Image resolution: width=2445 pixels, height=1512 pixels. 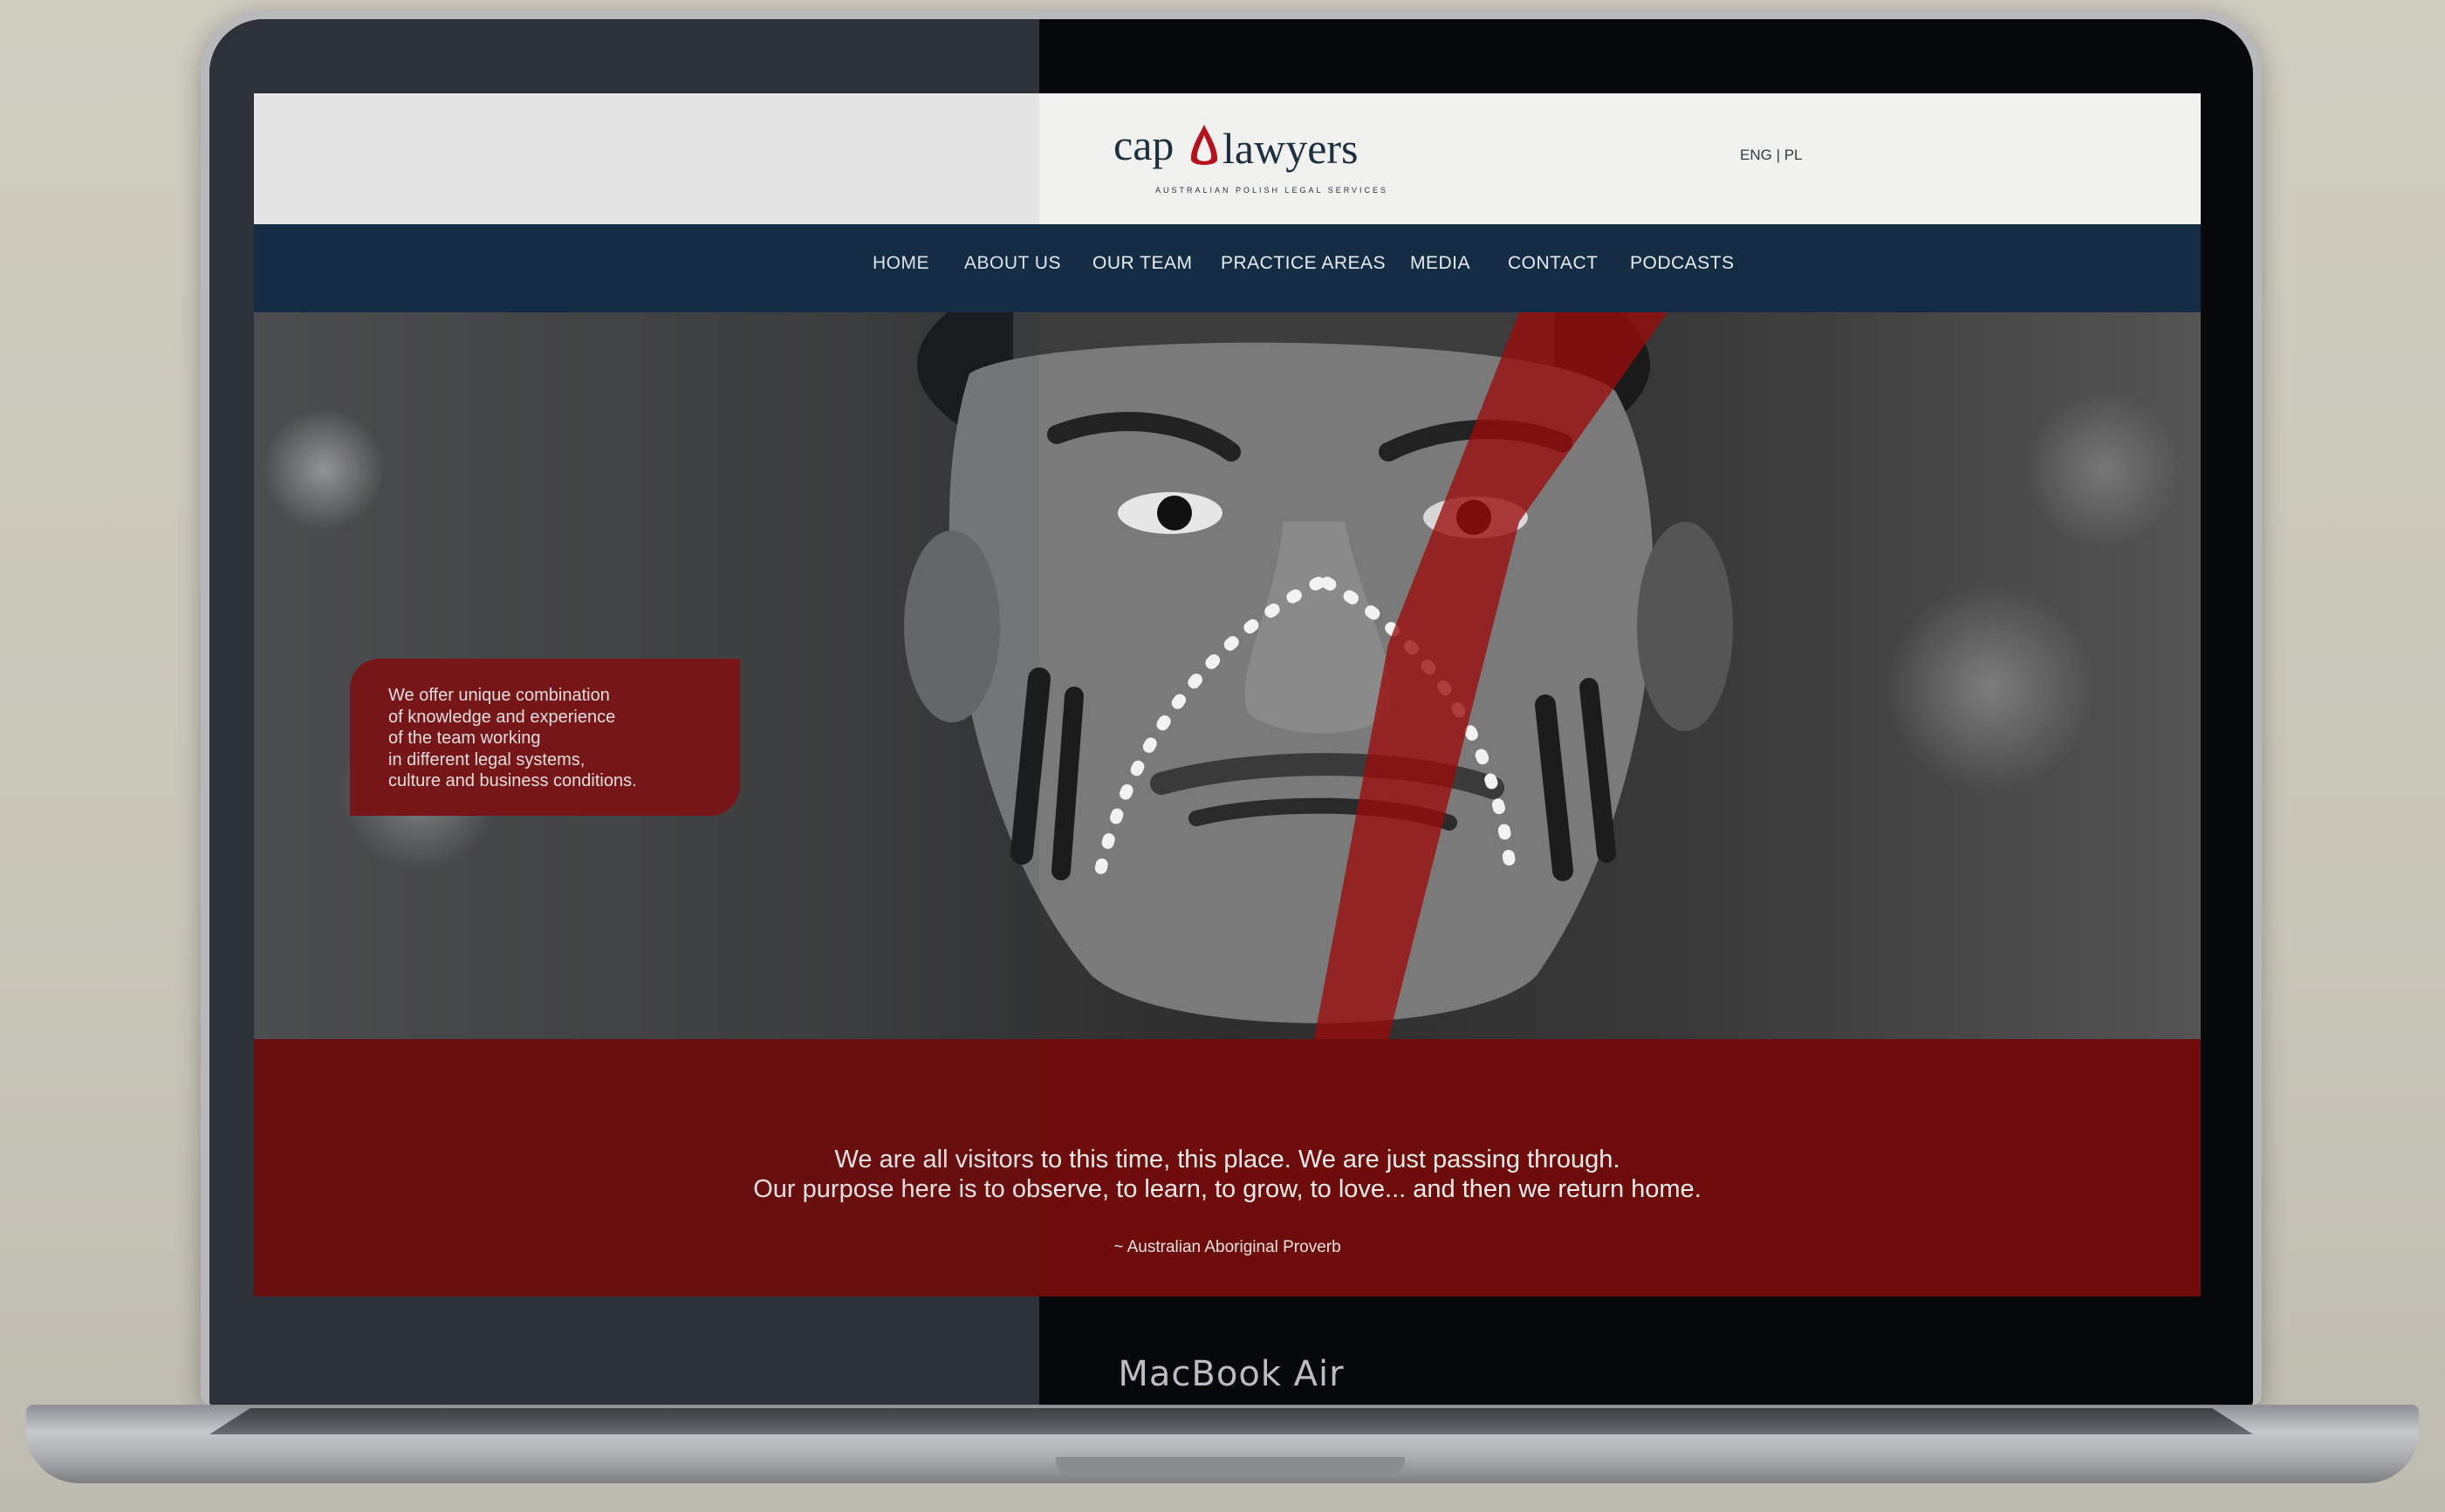 I want to click on nav-item-contact: CONTACT, so click(x=1553, y=264).